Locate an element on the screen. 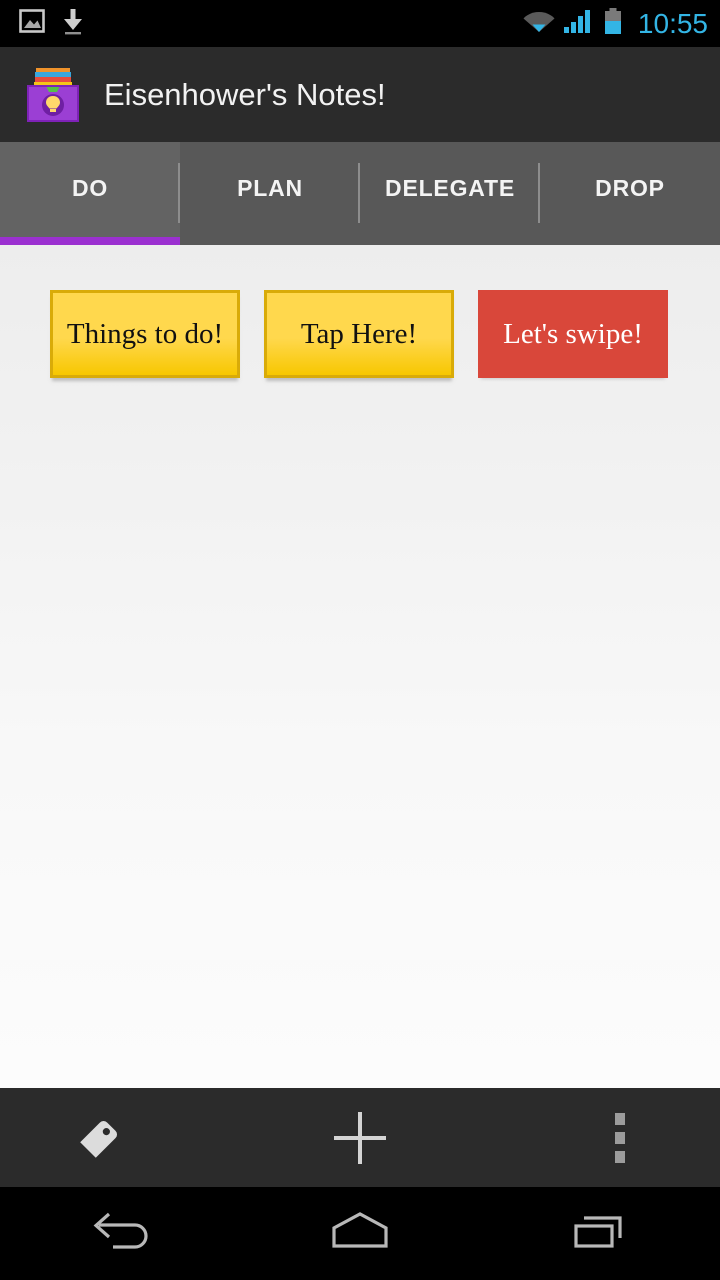 Image resolution: width=720 pixels, height=1280 pixels. nav-home-button is located at coordinates (360, 1233).